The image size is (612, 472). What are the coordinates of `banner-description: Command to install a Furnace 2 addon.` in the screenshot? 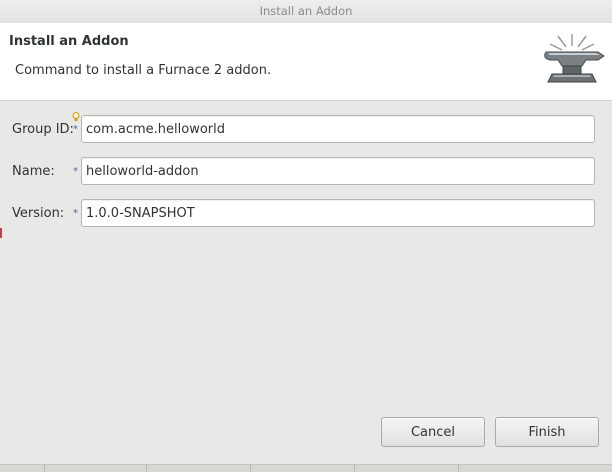 It's located at (143, 70).